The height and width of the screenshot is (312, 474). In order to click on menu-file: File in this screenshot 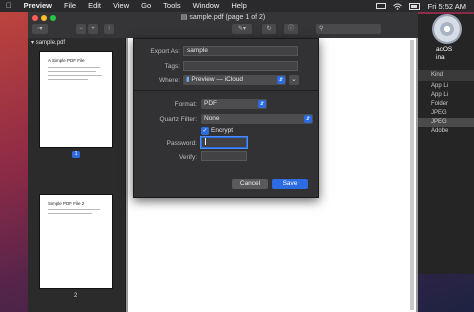, I will do `click(70, 6)`.